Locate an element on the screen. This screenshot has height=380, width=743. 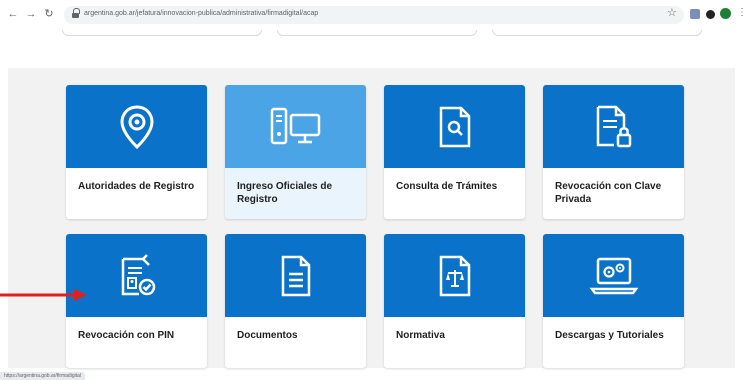
document-search-icon is located at coordinates (454, 126).